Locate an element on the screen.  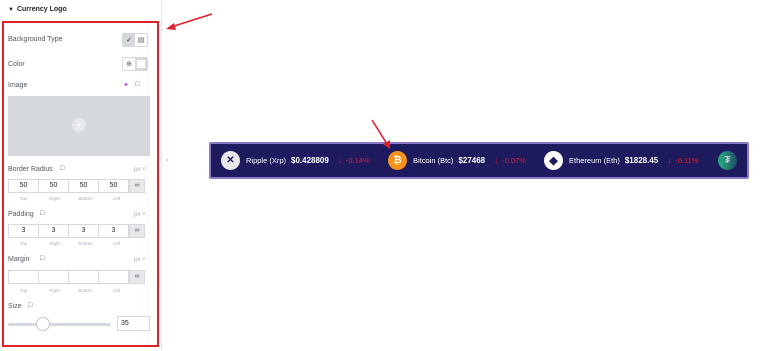
ticker-fade-overlay is located at coordinates (734, 160).